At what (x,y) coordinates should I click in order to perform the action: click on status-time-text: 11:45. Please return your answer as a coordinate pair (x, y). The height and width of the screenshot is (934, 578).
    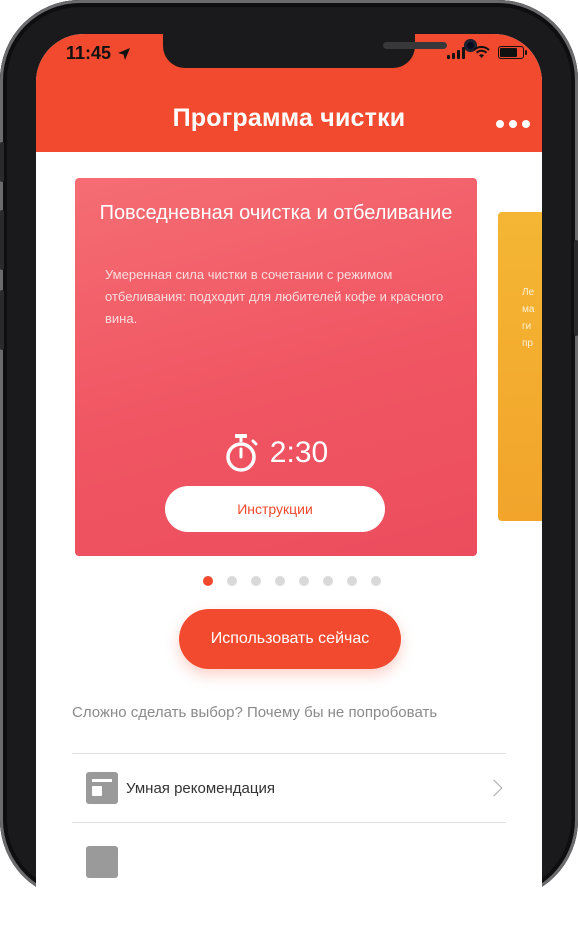
    Looking at the image, I should click on (89, 53).